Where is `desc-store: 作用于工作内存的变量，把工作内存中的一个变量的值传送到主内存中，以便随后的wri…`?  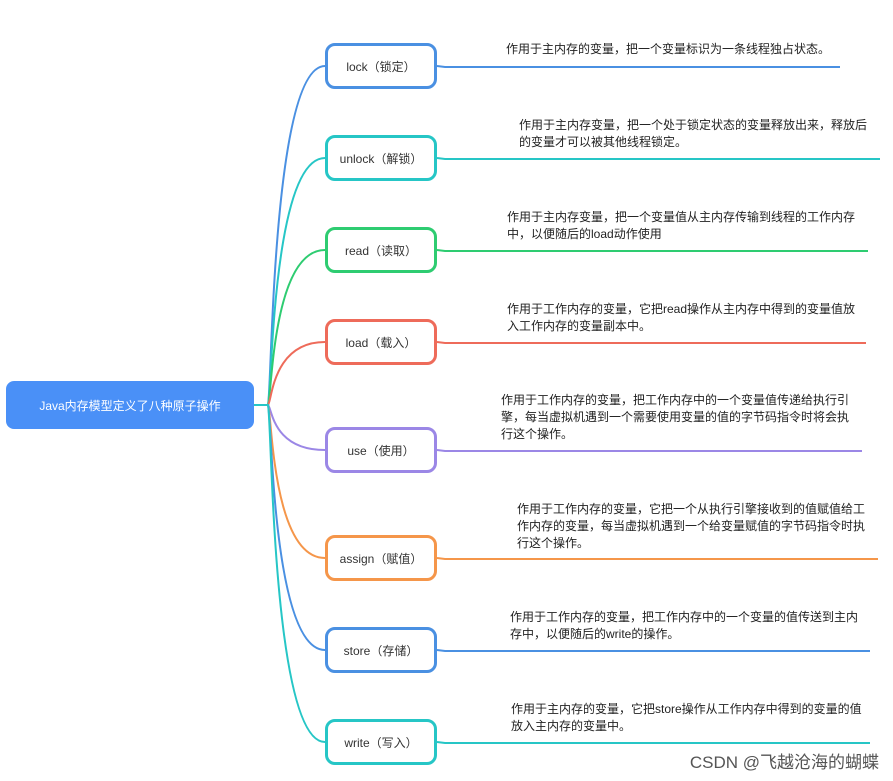
desc-store: 作用于工作内存的变量，把工作内存中的一个变量的值传送到主内存中，以便随后的wri… is located at coordinates (684, 625).